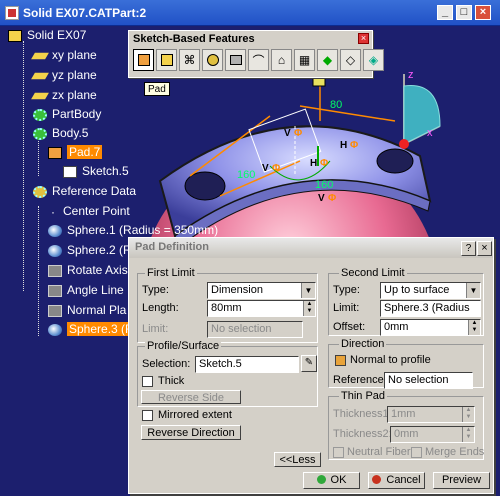 The width and height of the screenshot is (500, 496). I want to click on tree-item-zx-plane: zx plane, so click(64, 95).